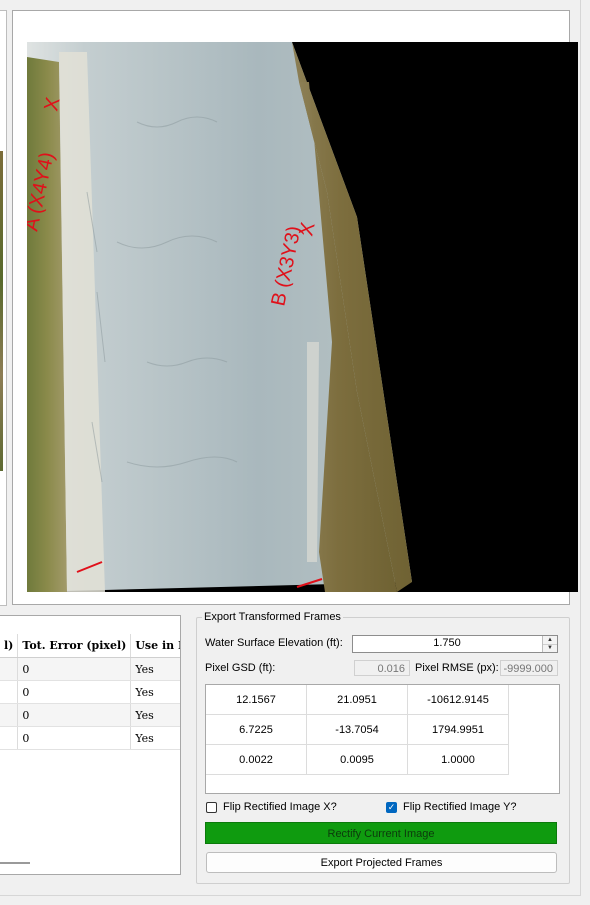 Image resolution: width=590 pixels, height=905 pixels. Describe the element at coordinates (381, 833) in the screenshot. I see `rectify-current-image-button: Rectify Current Image` at that location.